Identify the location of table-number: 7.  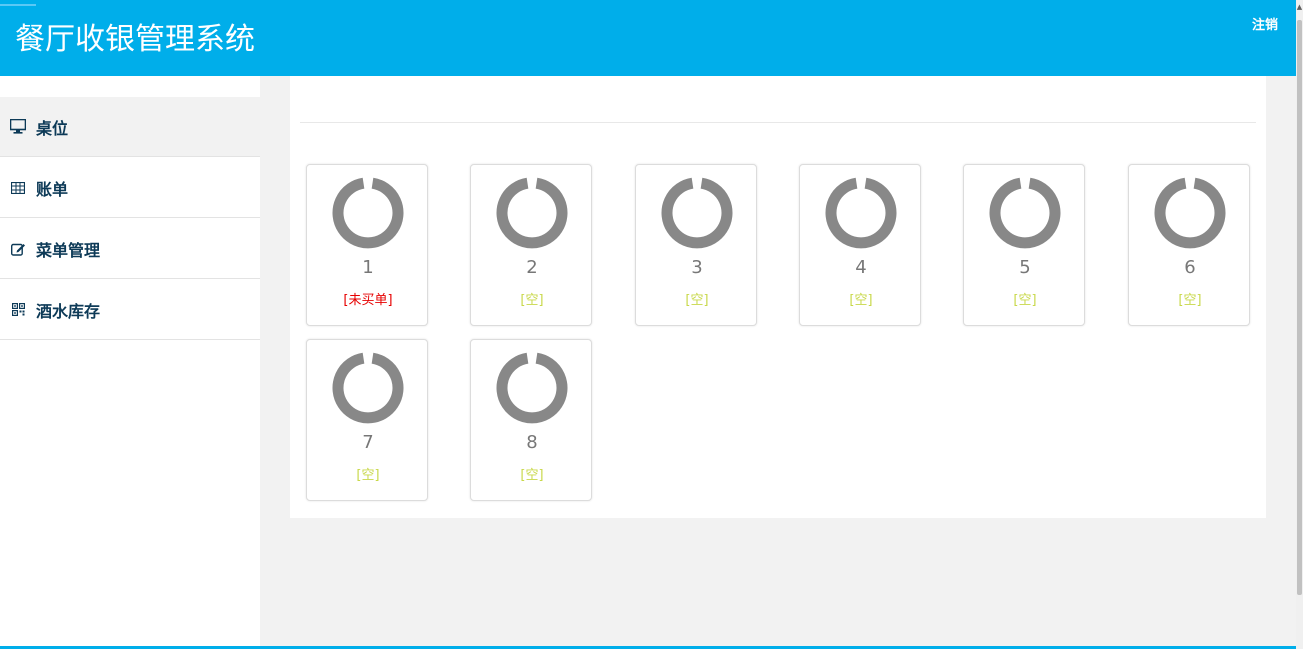
(368, 442).